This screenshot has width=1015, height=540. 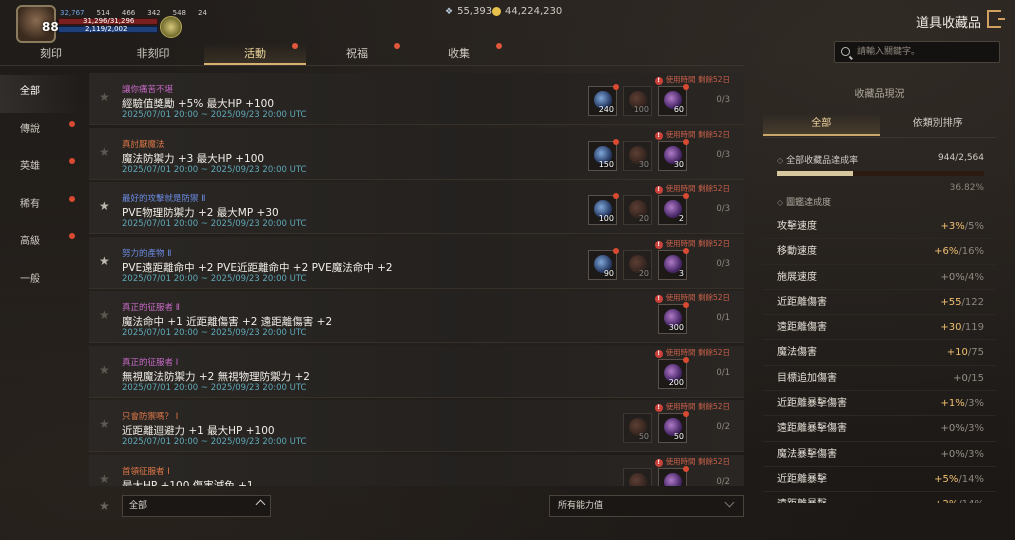 I want to click on ability-filter-select: 所有能力值, so click(x=646, y=506).